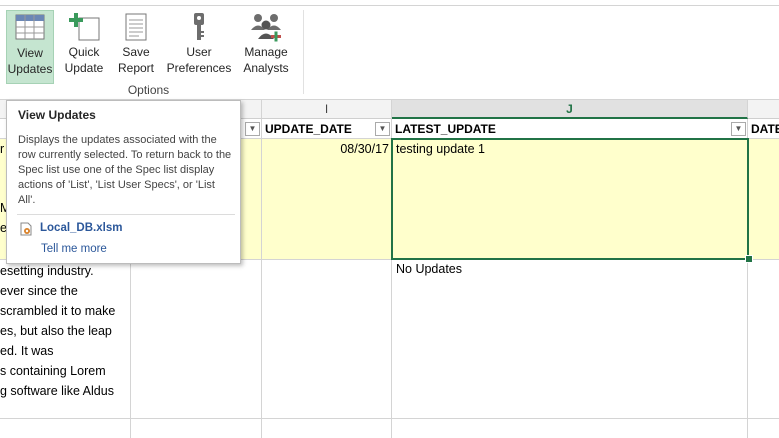 The width and height of the screenshot is (779, 438). Describe the element at coordinates (308, 129) in the screenshot. I see `header-update-date: UPDATE_DATE` at that location.